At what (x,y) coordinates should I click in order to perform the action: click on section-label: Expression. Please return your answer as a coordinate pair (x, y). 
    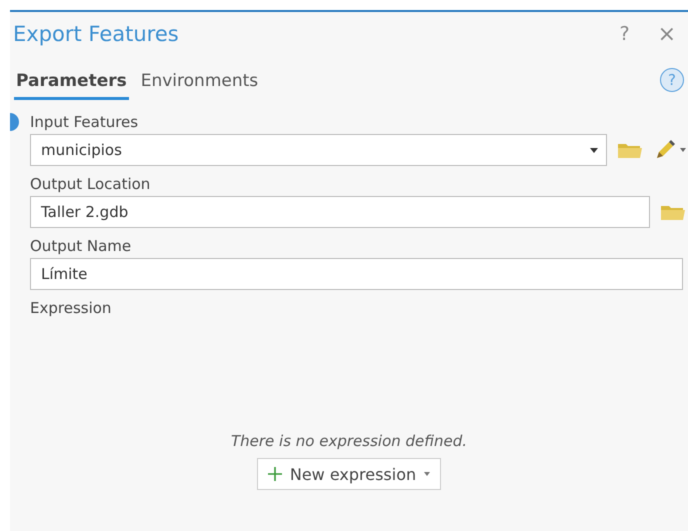
    Looking at the image, I should click on (71, 308).